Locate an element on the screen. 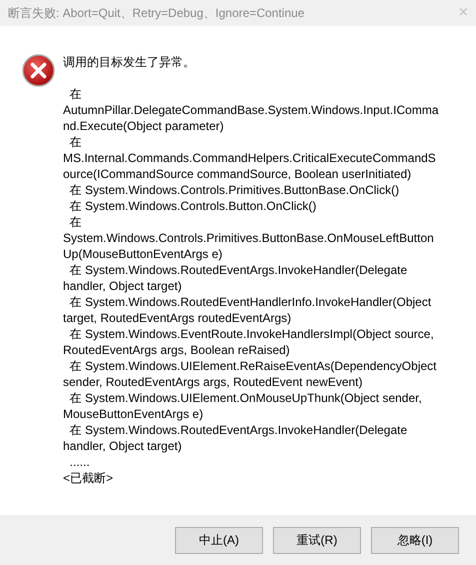  dialog-button: 中止(A) is located at coordinates (219, 540).